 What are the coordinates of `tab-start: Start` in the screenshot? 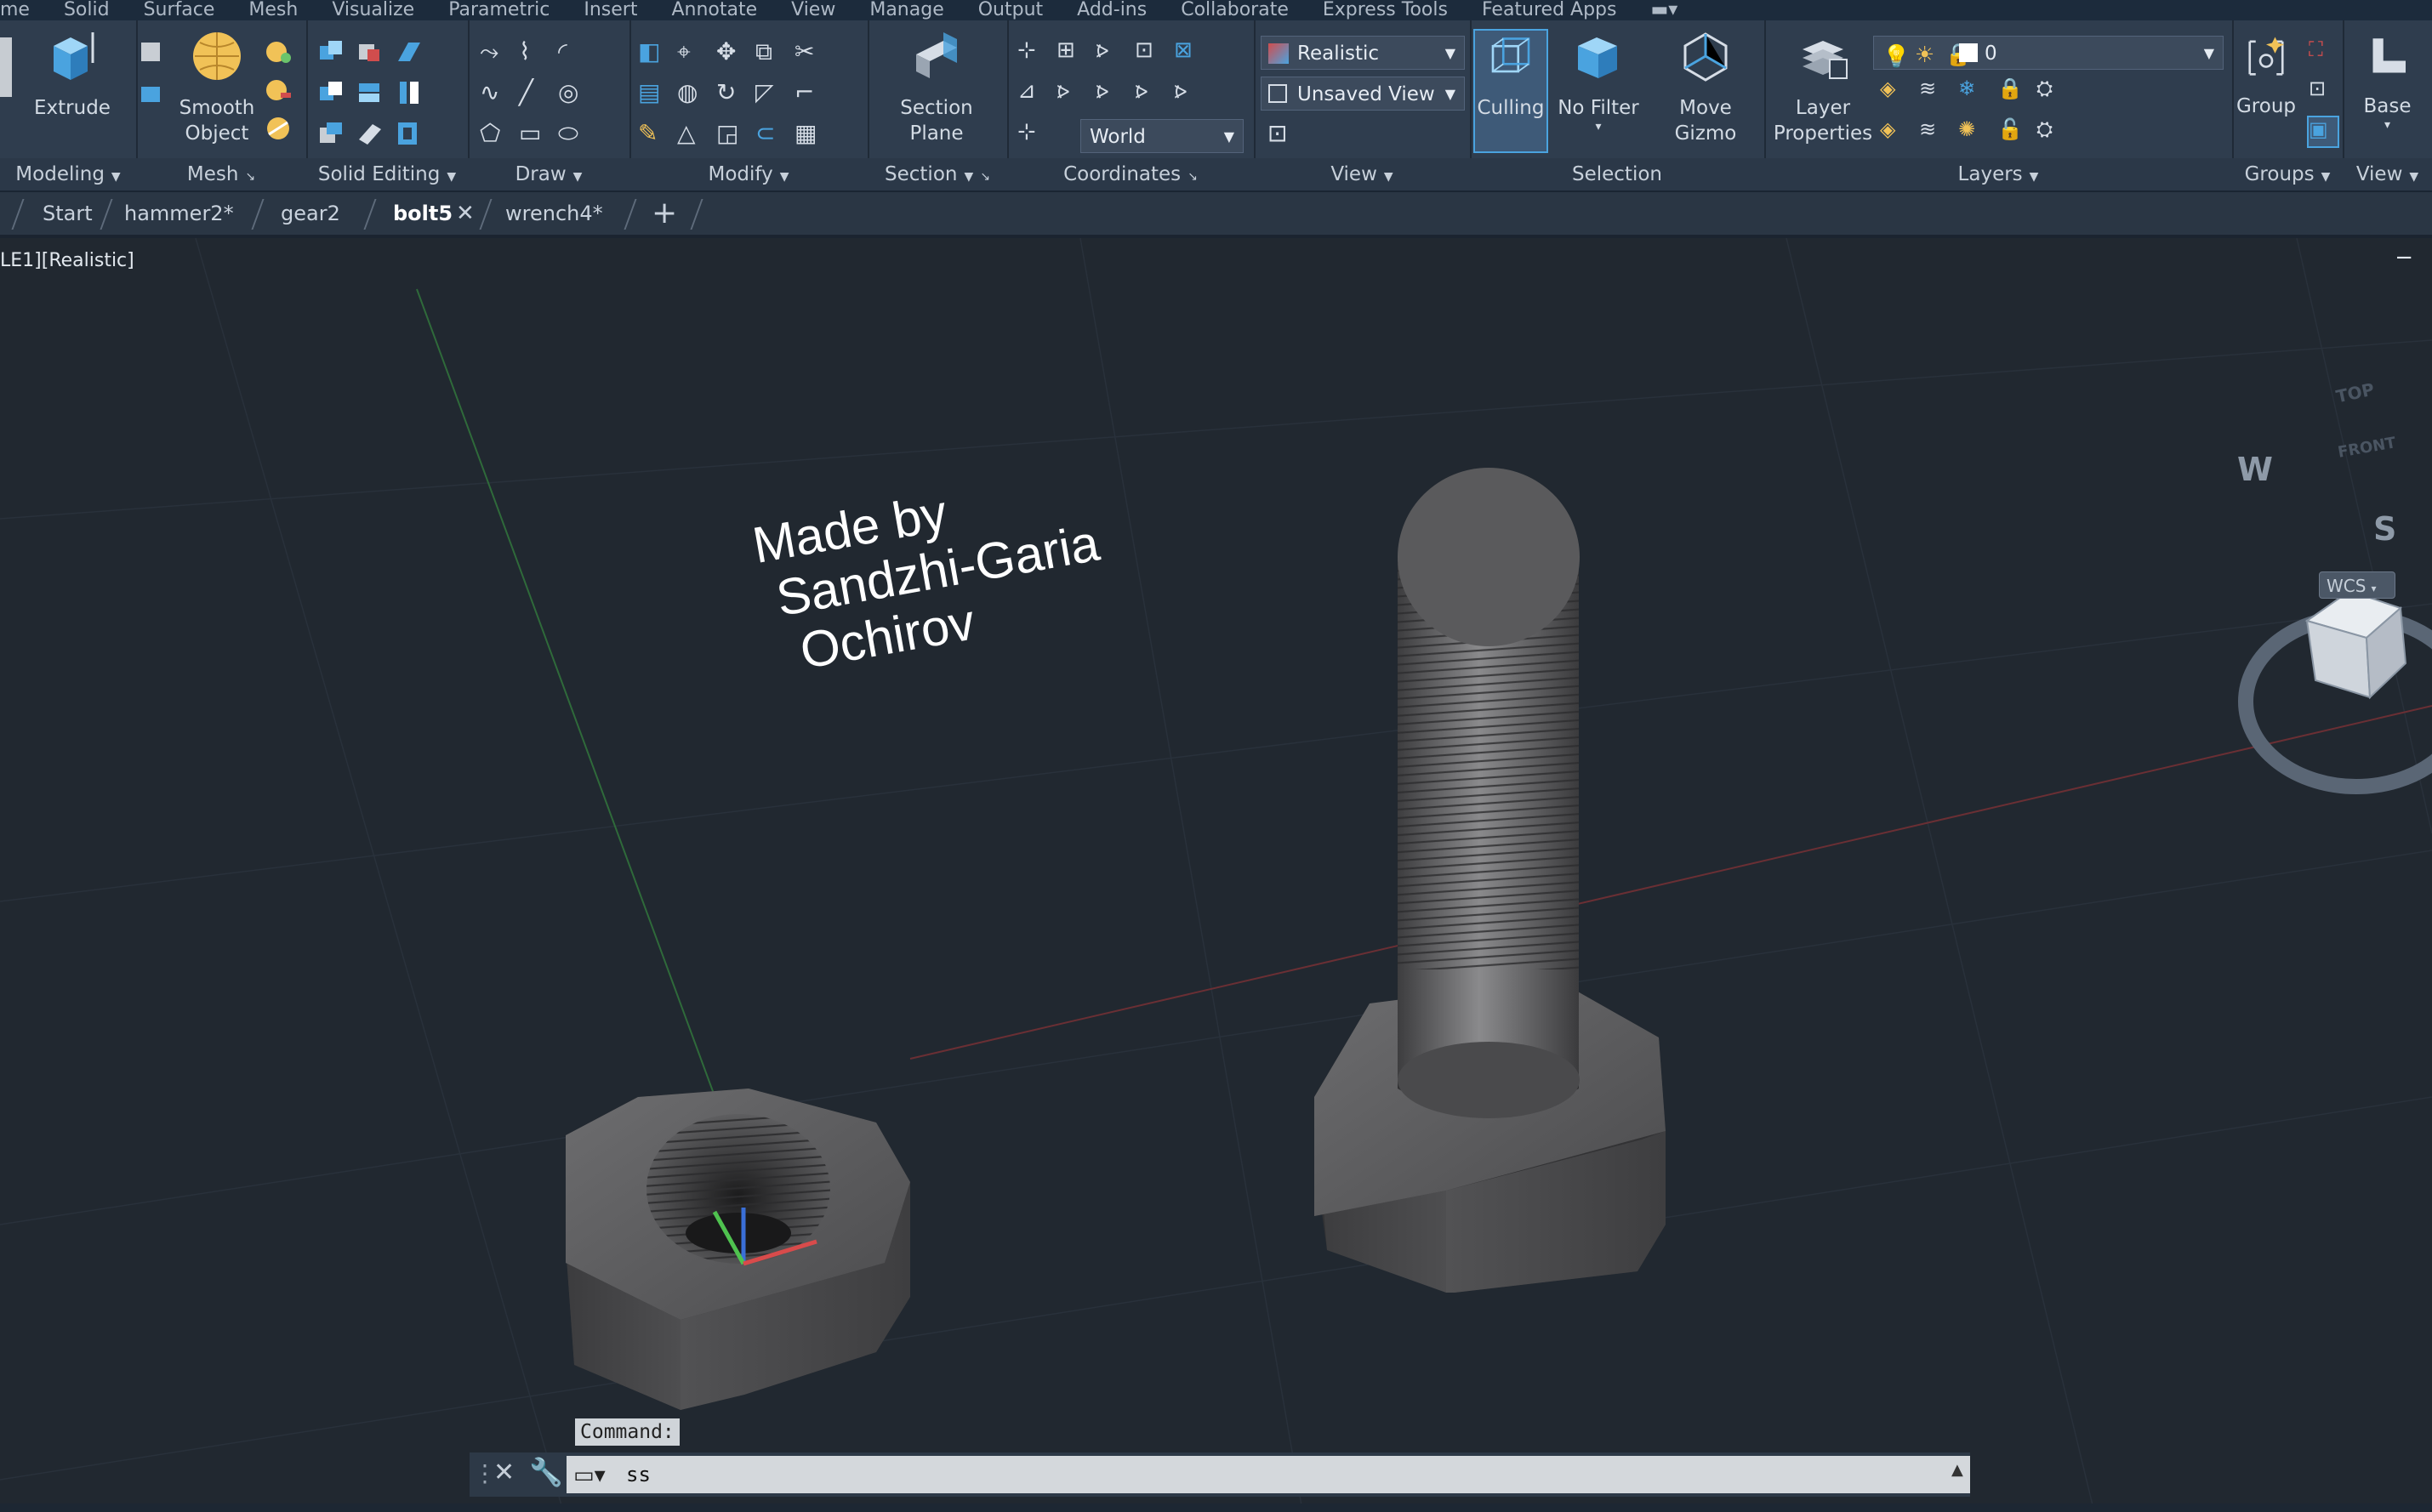 It's located at (68, 213).